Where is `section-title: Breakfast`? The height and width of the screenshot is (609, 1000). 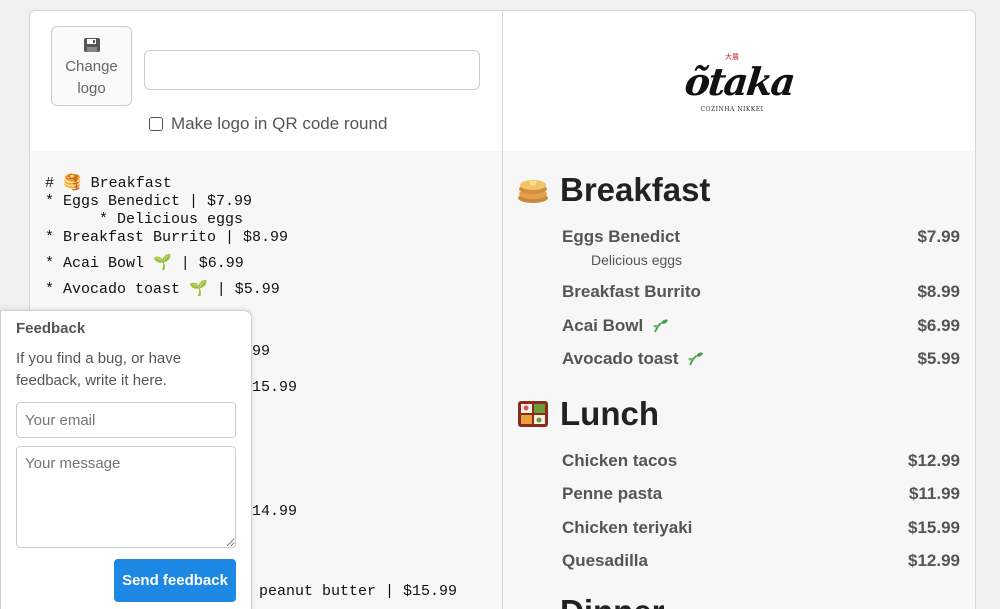 section-title: Breakfast is located at coordinates (635, 189).